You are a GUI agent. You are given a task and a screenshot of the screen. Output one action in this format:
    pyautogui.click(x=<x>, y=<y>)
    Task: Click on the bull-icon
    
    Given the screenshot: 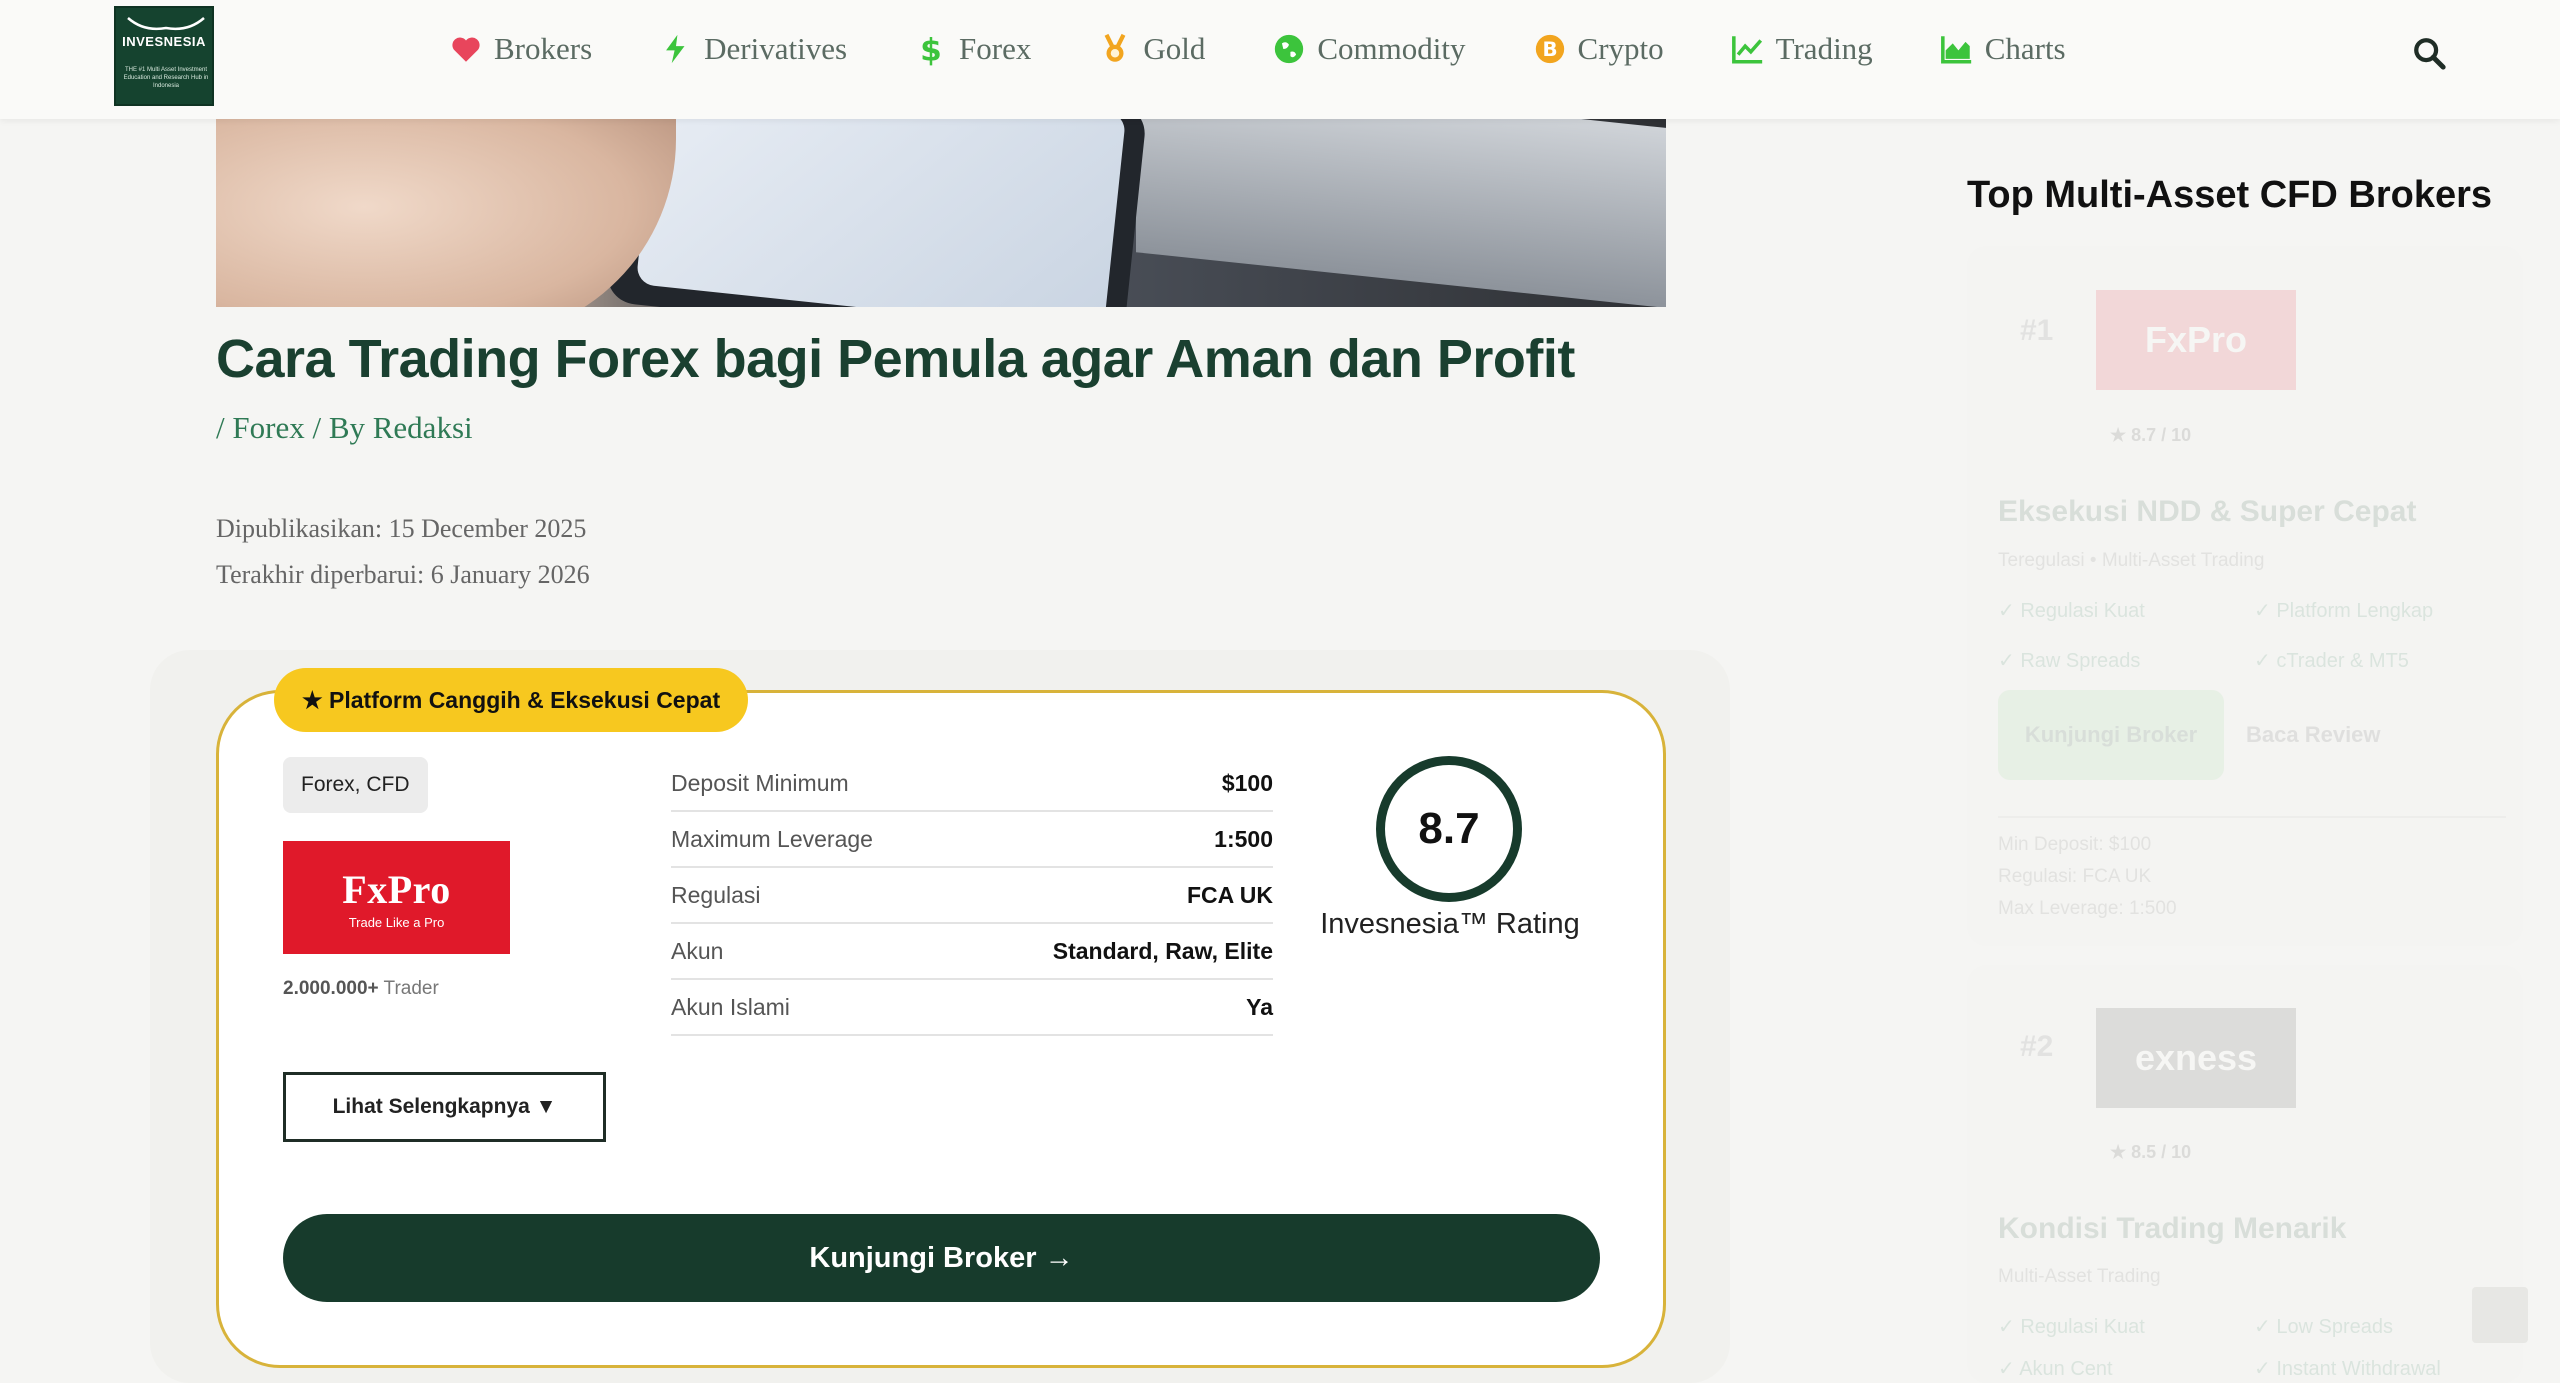 What is the action you would take?
    pyautogui.click(x=166, y=24)
    